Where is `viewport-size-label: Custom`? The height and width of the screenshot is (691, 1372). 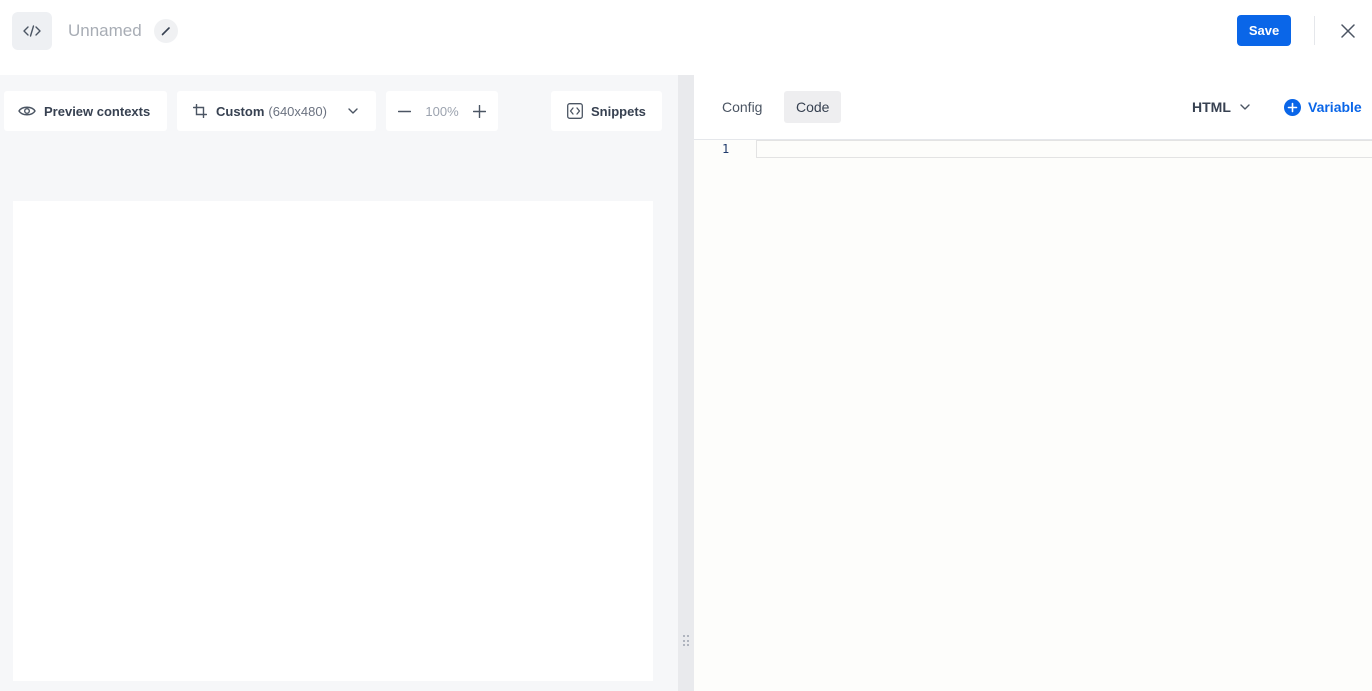 viewport-size-label: Custom is located at coordinates (240, 111).